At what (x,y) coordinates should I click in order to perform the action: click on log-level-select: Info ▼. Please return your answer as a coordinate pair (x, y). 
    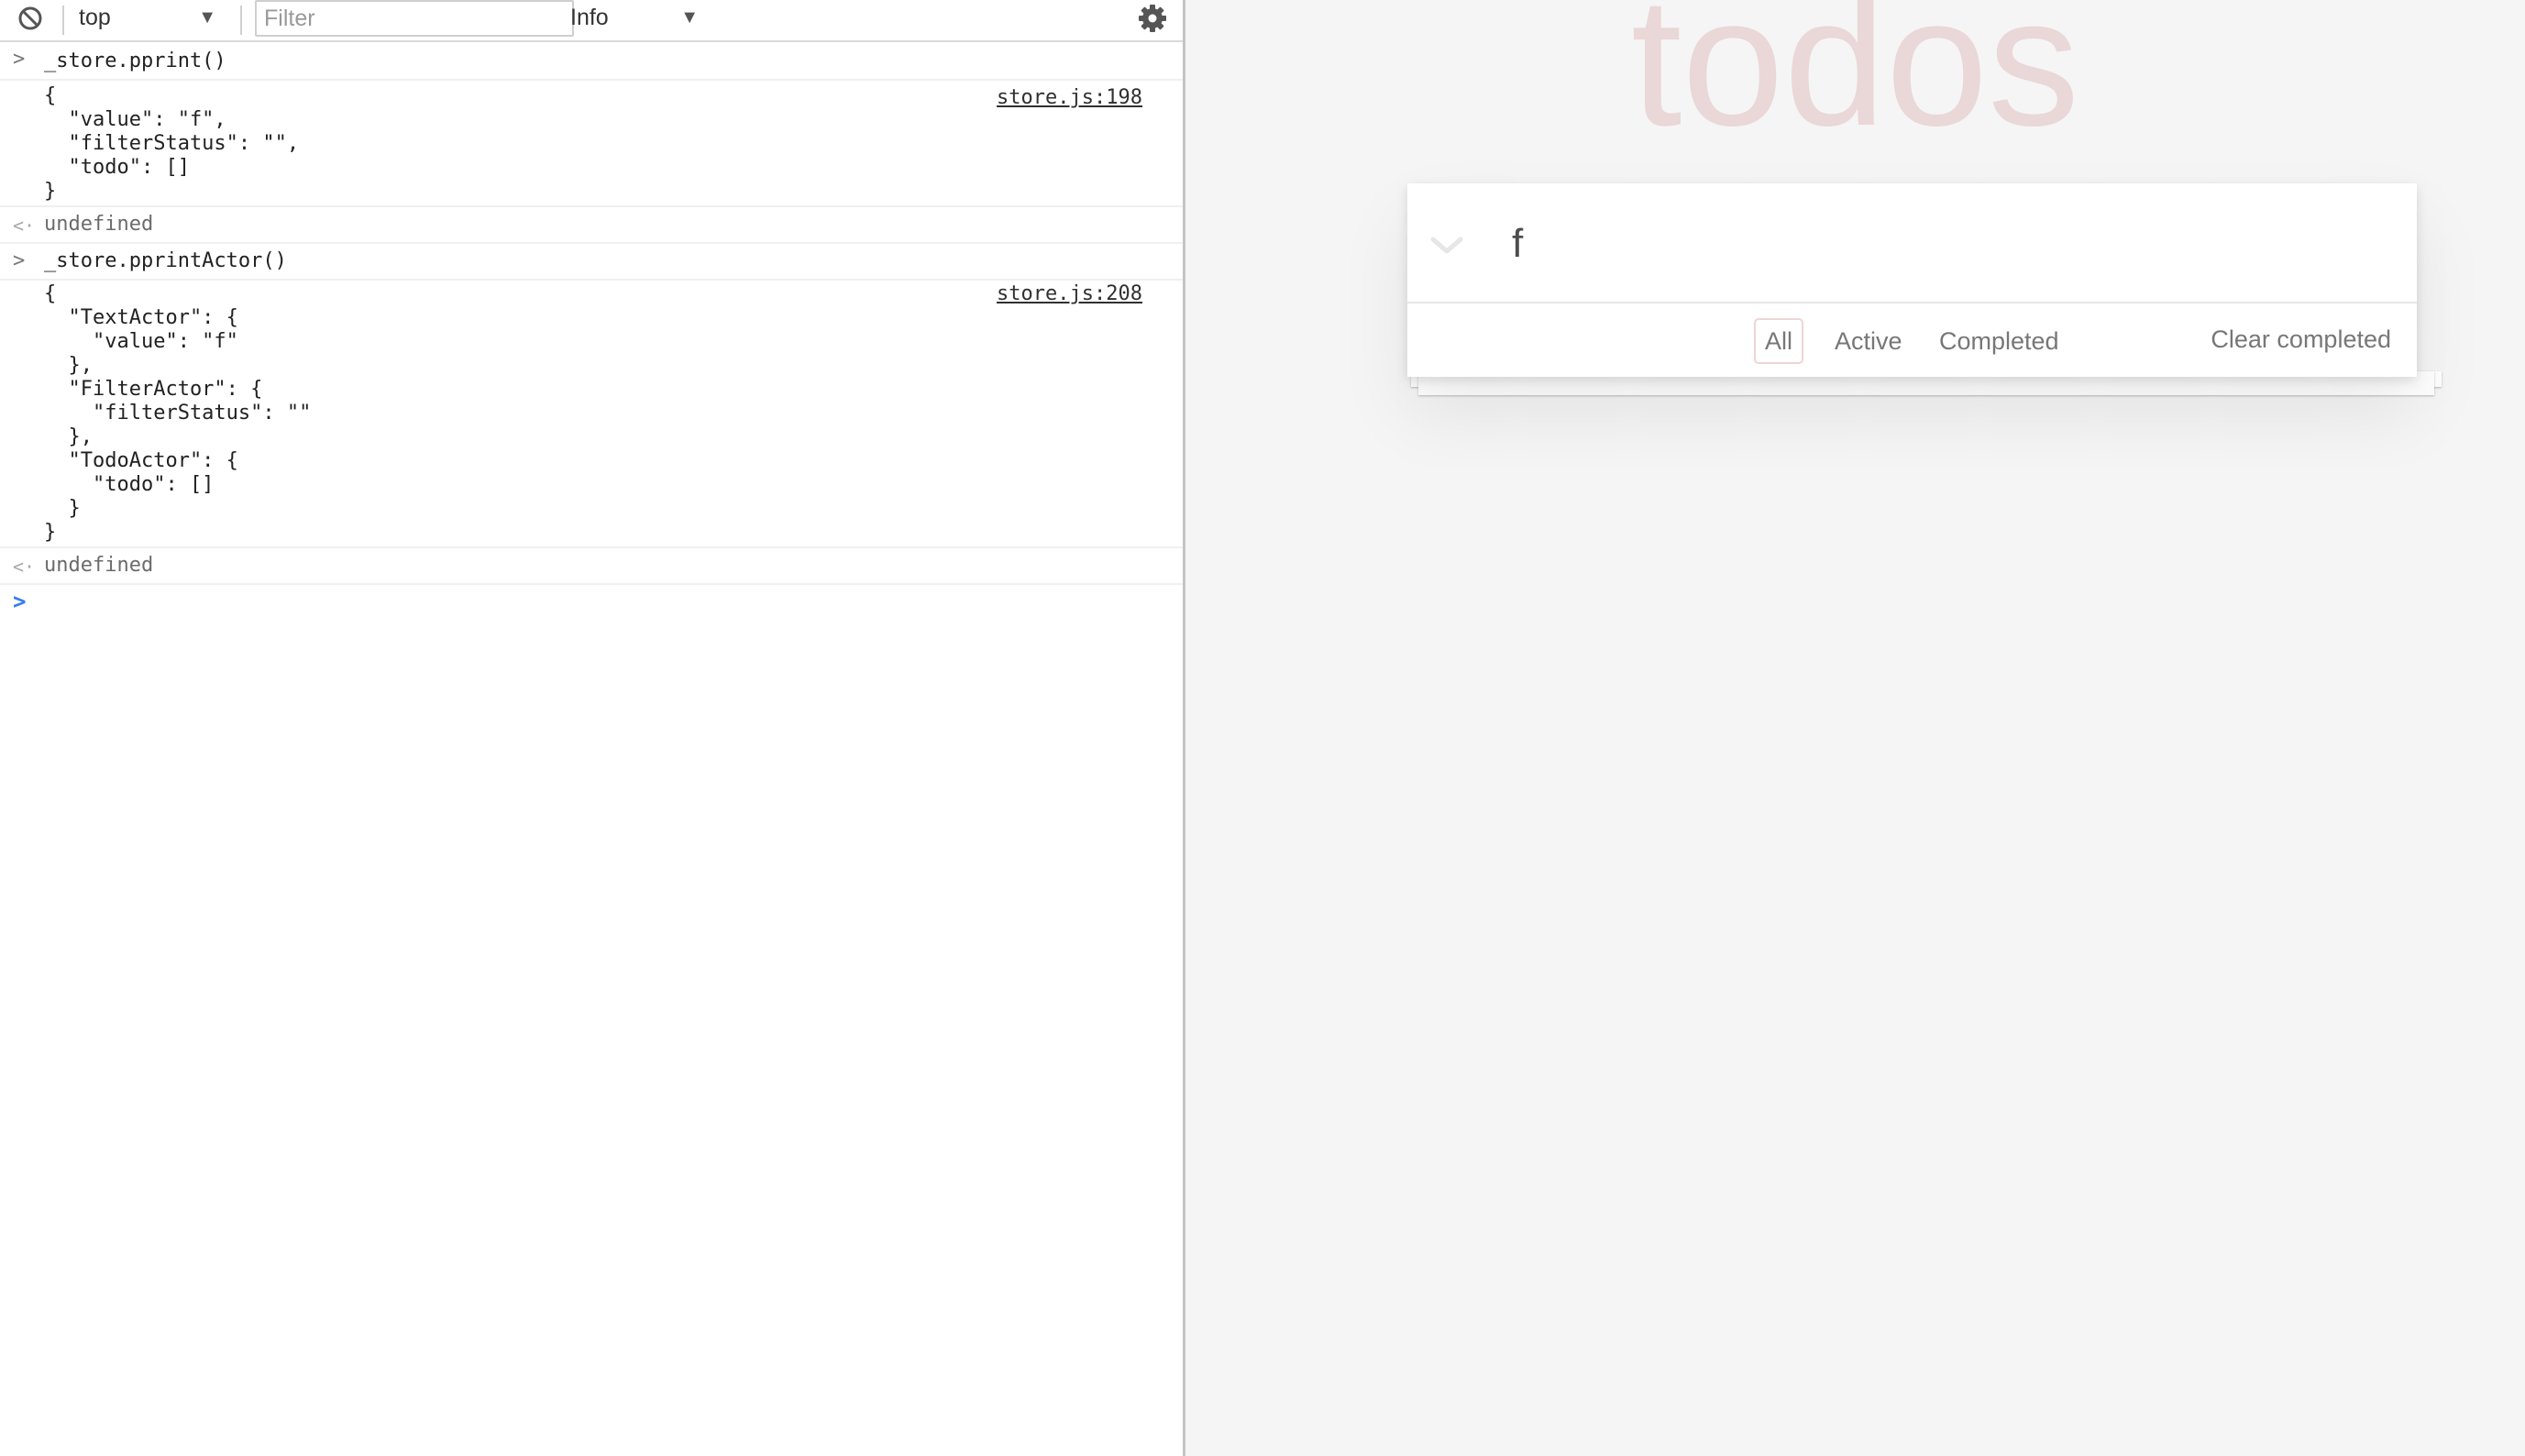
    Looking at the image, I should click on (639, 18).